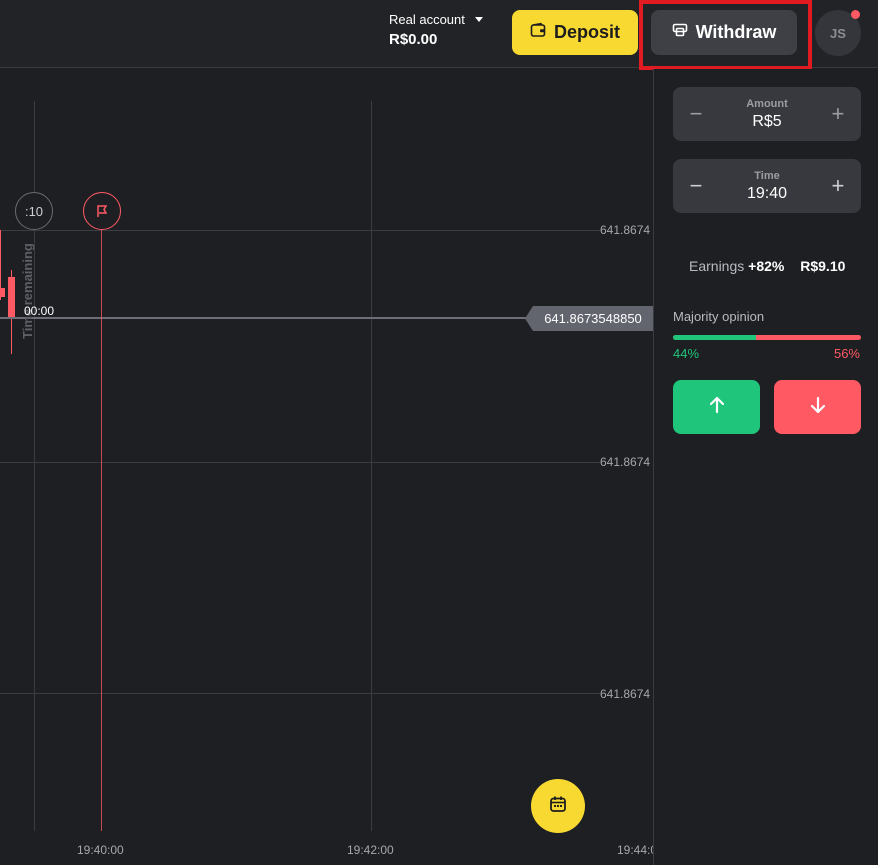 The image size is (878, 865). I want to click on avatar: JS, so click(838, 33).